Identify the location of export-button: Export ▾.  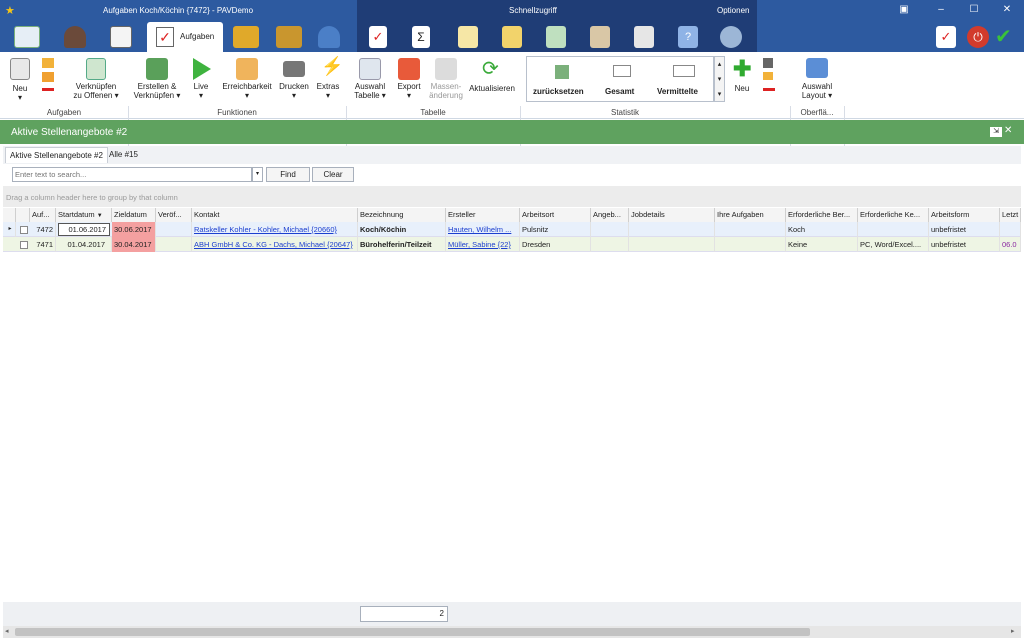
(409, 91).